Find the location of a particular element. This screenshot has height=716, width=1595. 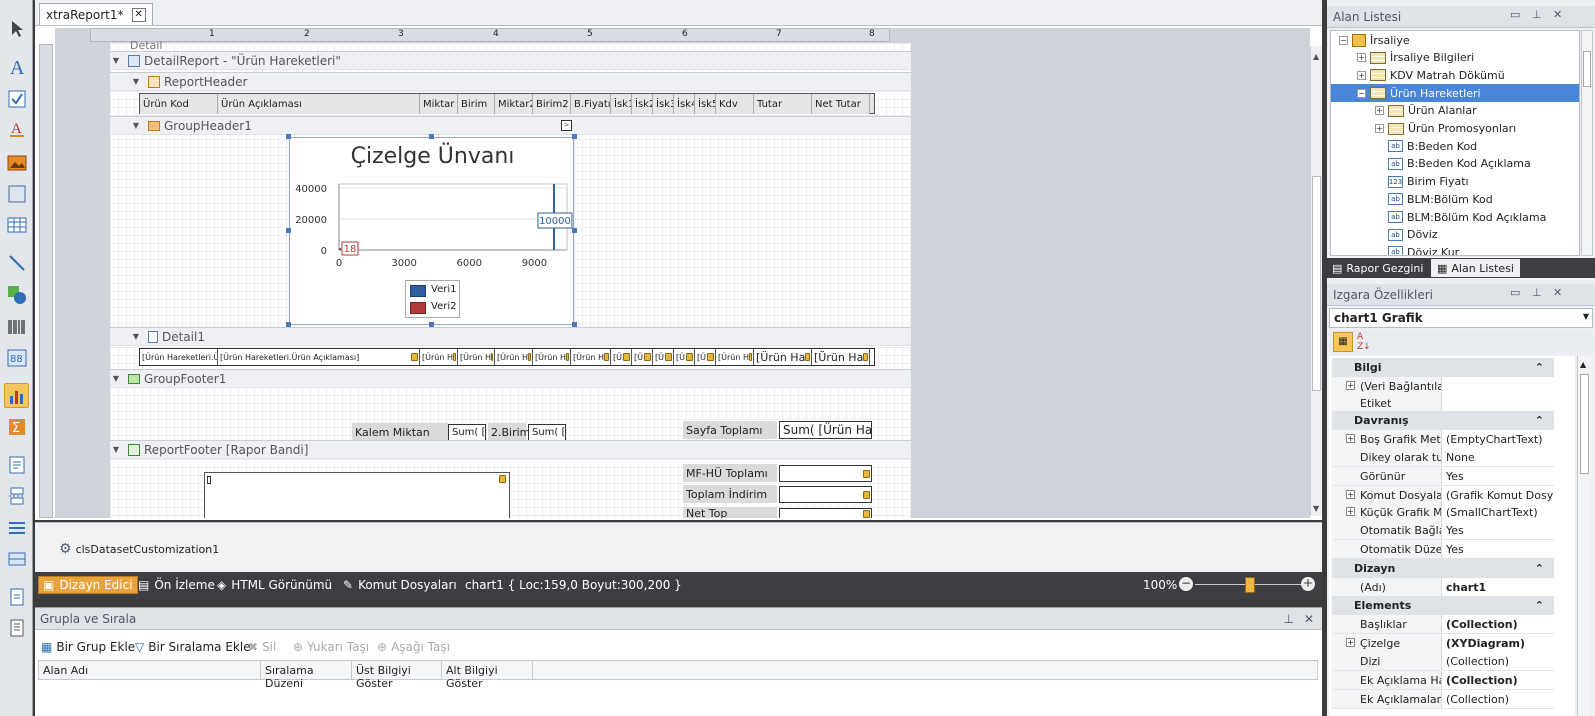

band-detail1: ▼ Detail1 is located at coordinates (510, 336).